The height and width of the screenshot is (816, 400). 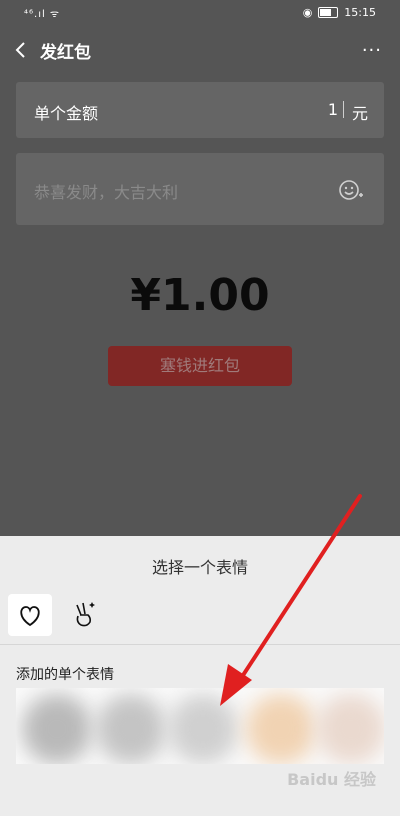 I want to click on tab-favorites, so click(x=30, y=615).